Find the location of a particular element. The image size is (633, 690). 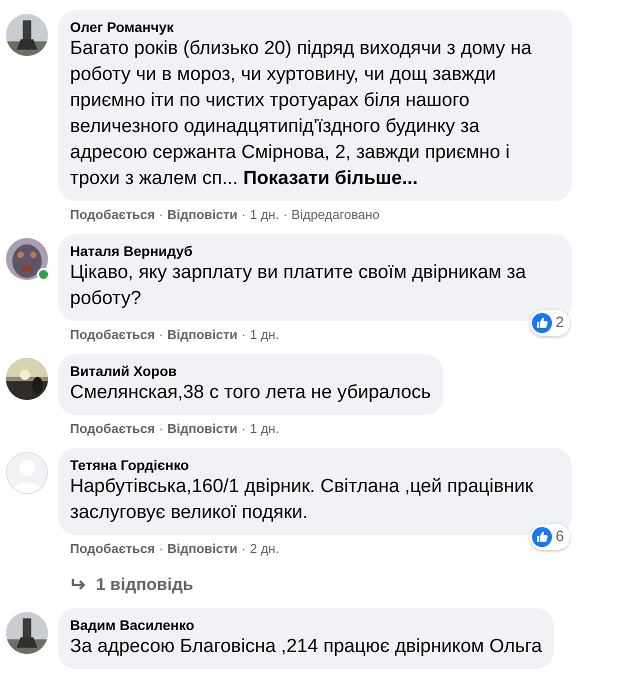

comment-text: Цікаво, яку зарплату ви платите своїм двірникам за роботу? is located at coordinates (298, 286).